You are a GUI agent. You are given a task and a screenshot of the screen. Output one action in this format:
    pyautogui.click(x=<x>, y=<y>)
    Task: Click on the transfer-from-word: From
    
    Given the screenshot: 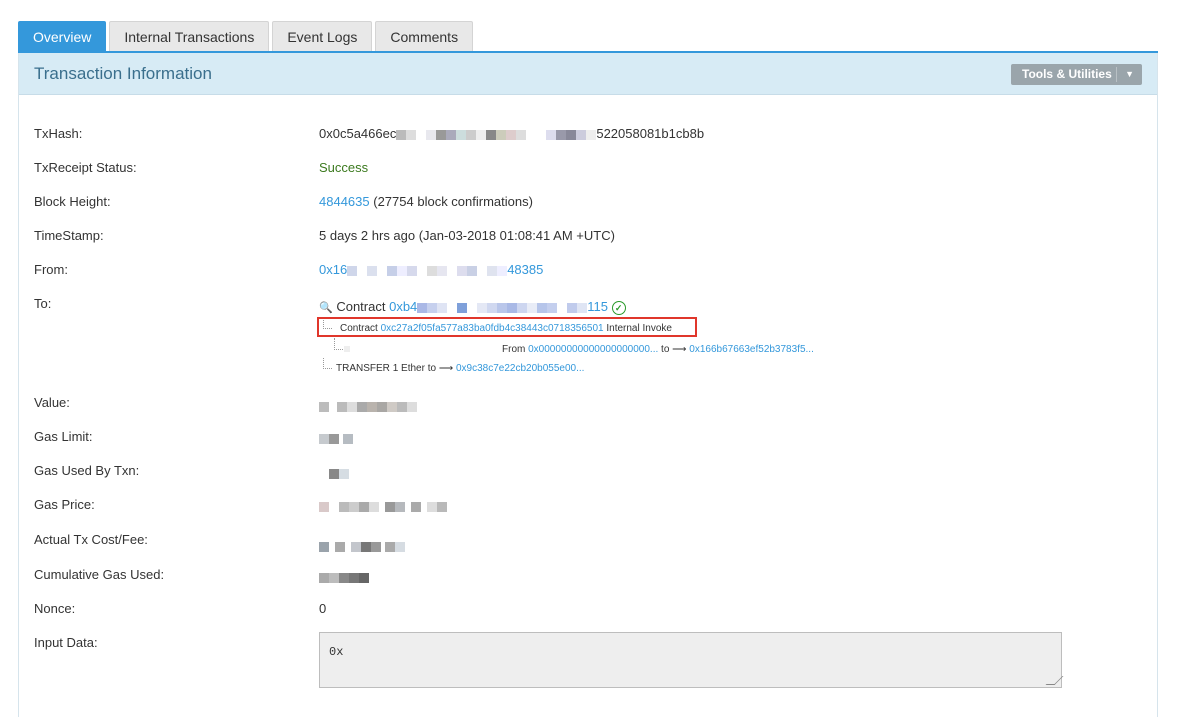 What is the action you would take?
    pyautogui.click(x=514, y=349)
    